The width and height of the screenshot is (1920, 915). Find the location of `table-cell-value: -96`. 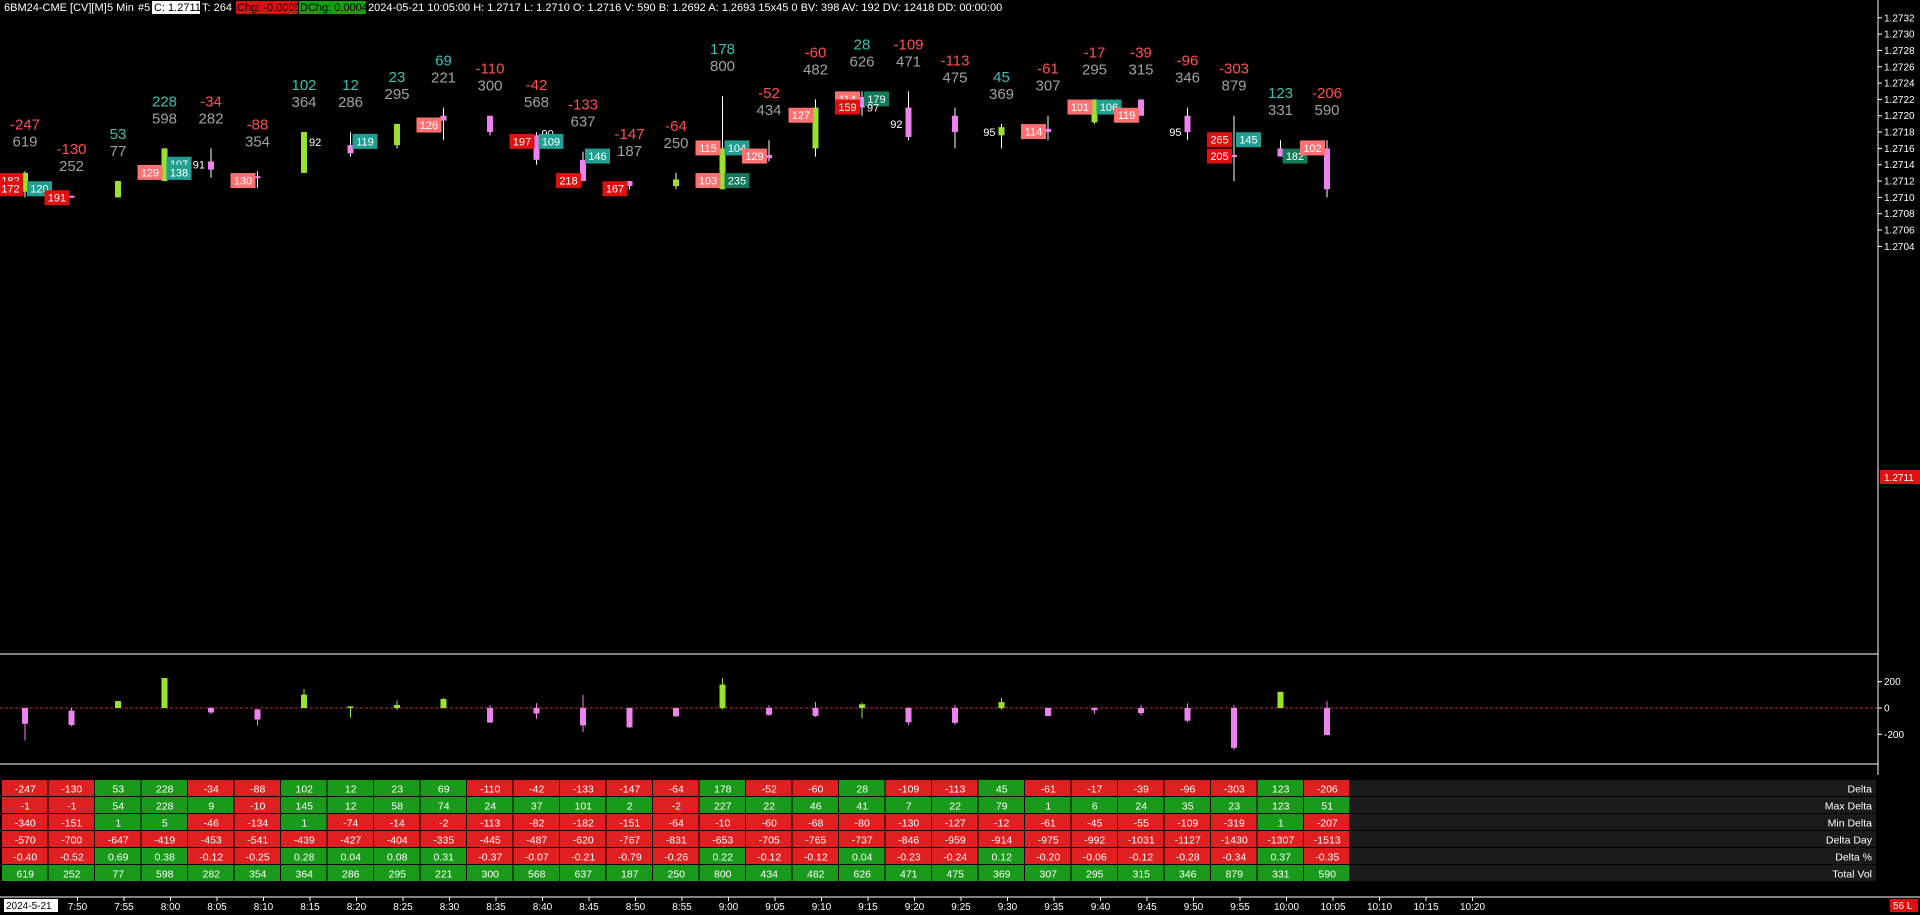

table-cell-value: -96 is located at coordinates (1187, 790).